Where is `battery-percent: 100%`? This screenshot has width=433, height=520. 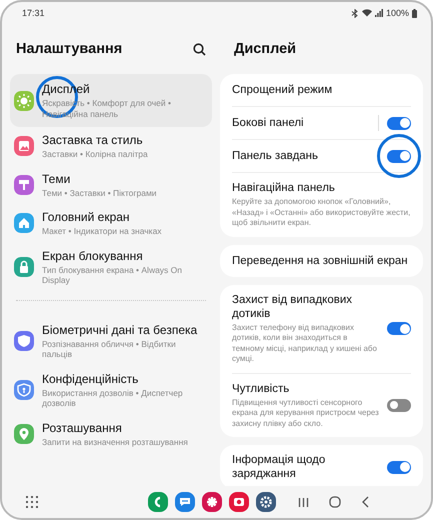 battery-percent: 100% is located at coordinates (397, 13).